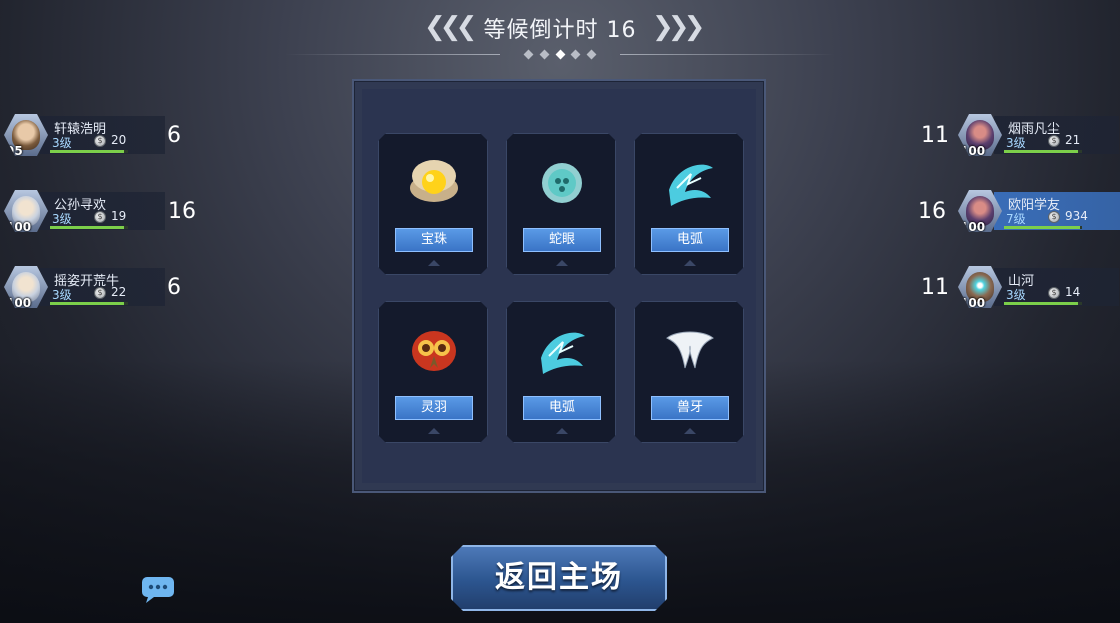 The image size is (1120, 623). I want to click on item-card-2: 蛇眼, so click(561, 204).